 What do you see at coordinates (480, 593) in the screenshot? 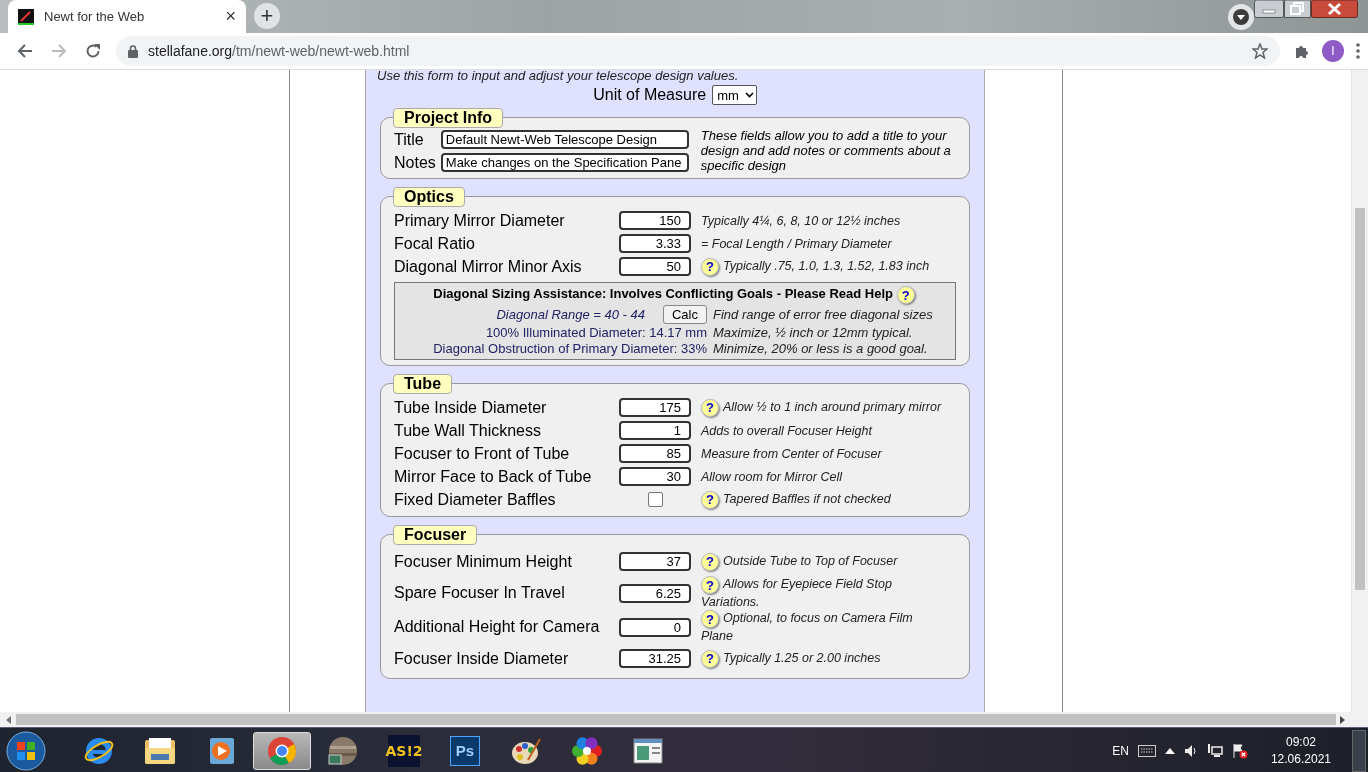
I see `field-label: Spare Focuser In Travel` at bounding box center [480, 593].